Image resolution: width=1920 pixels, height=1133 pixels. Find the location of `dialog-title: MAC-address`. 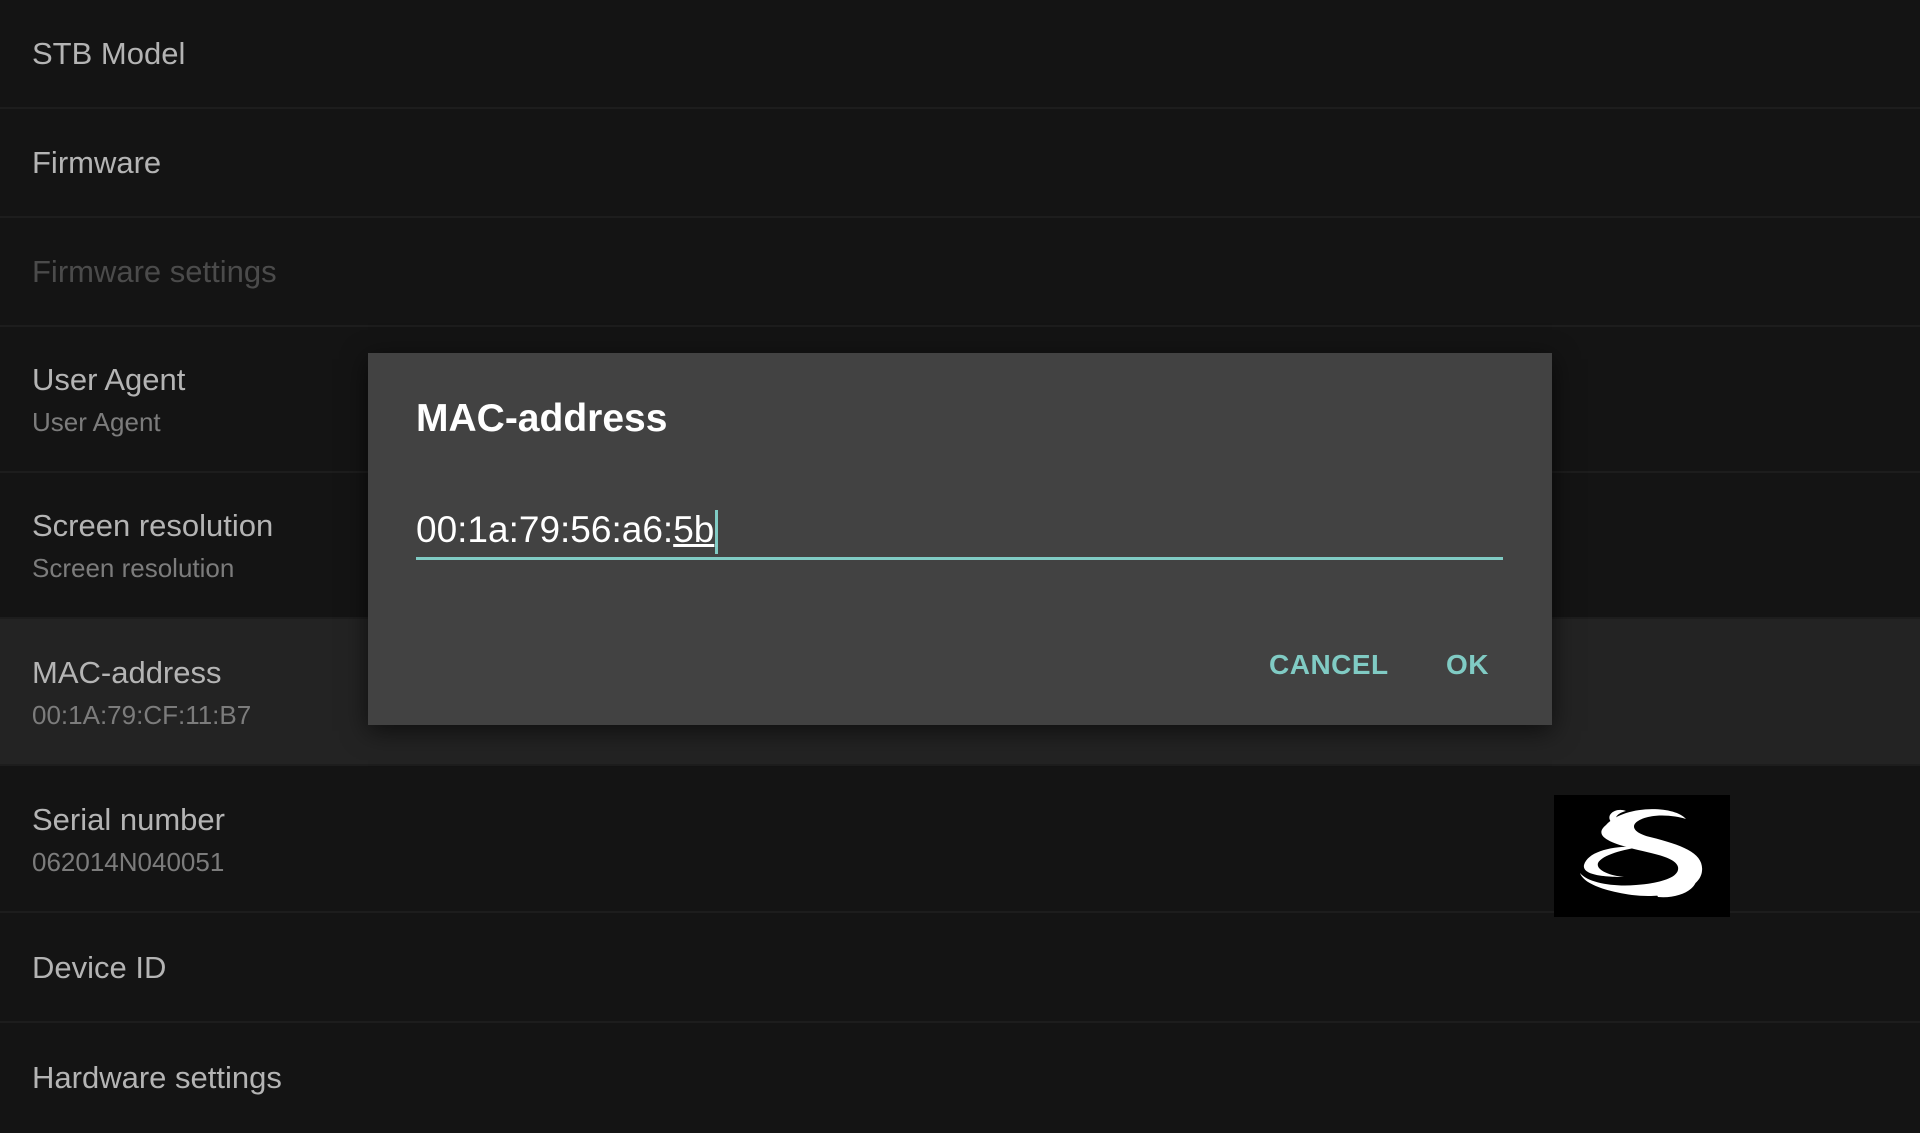

dialog-title: MAC-address is located at coordinates (542, 418).